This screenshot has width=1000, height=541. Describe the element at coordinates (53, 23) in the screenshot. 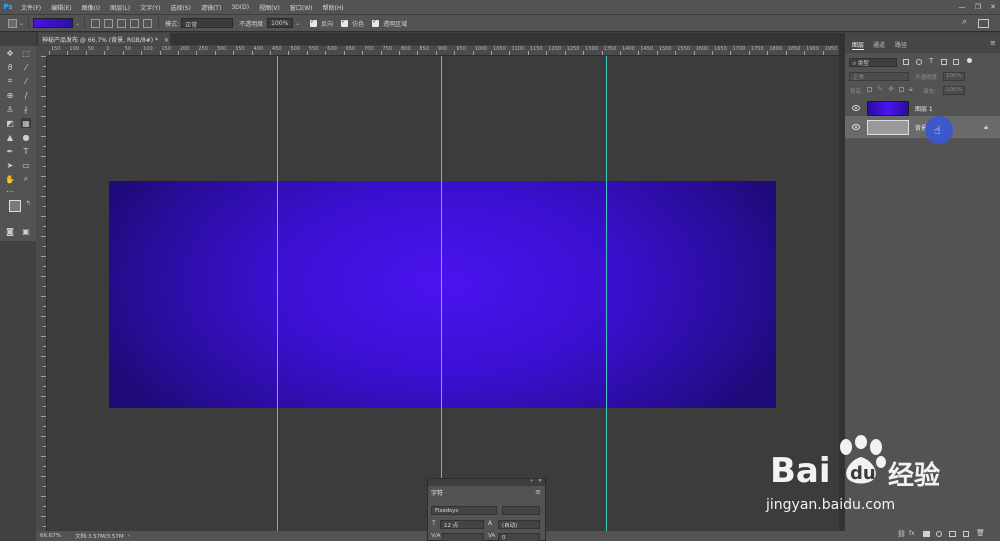

I see `gradient-picker` at that location.